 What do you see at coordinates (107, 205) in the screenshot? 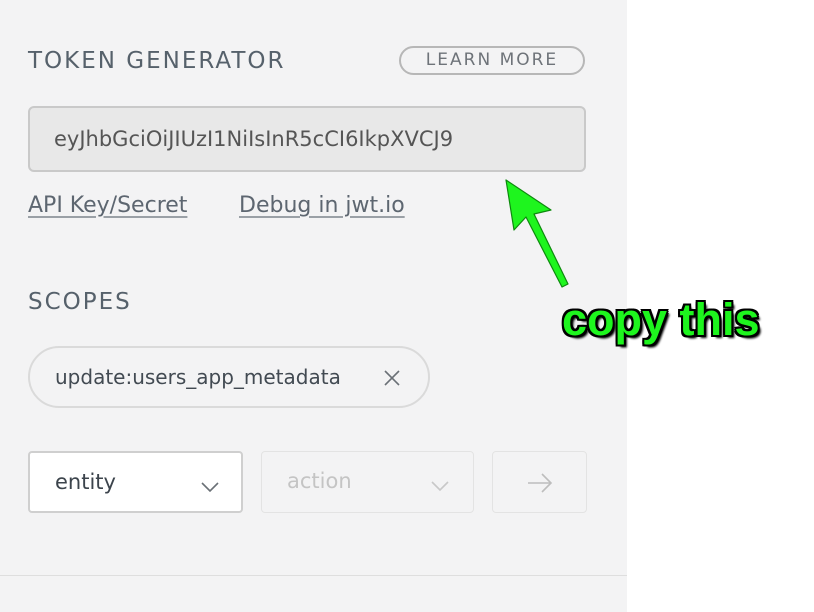
I see `api-key-secret-link: API Key/Secret` at bounding box center [107, 205].